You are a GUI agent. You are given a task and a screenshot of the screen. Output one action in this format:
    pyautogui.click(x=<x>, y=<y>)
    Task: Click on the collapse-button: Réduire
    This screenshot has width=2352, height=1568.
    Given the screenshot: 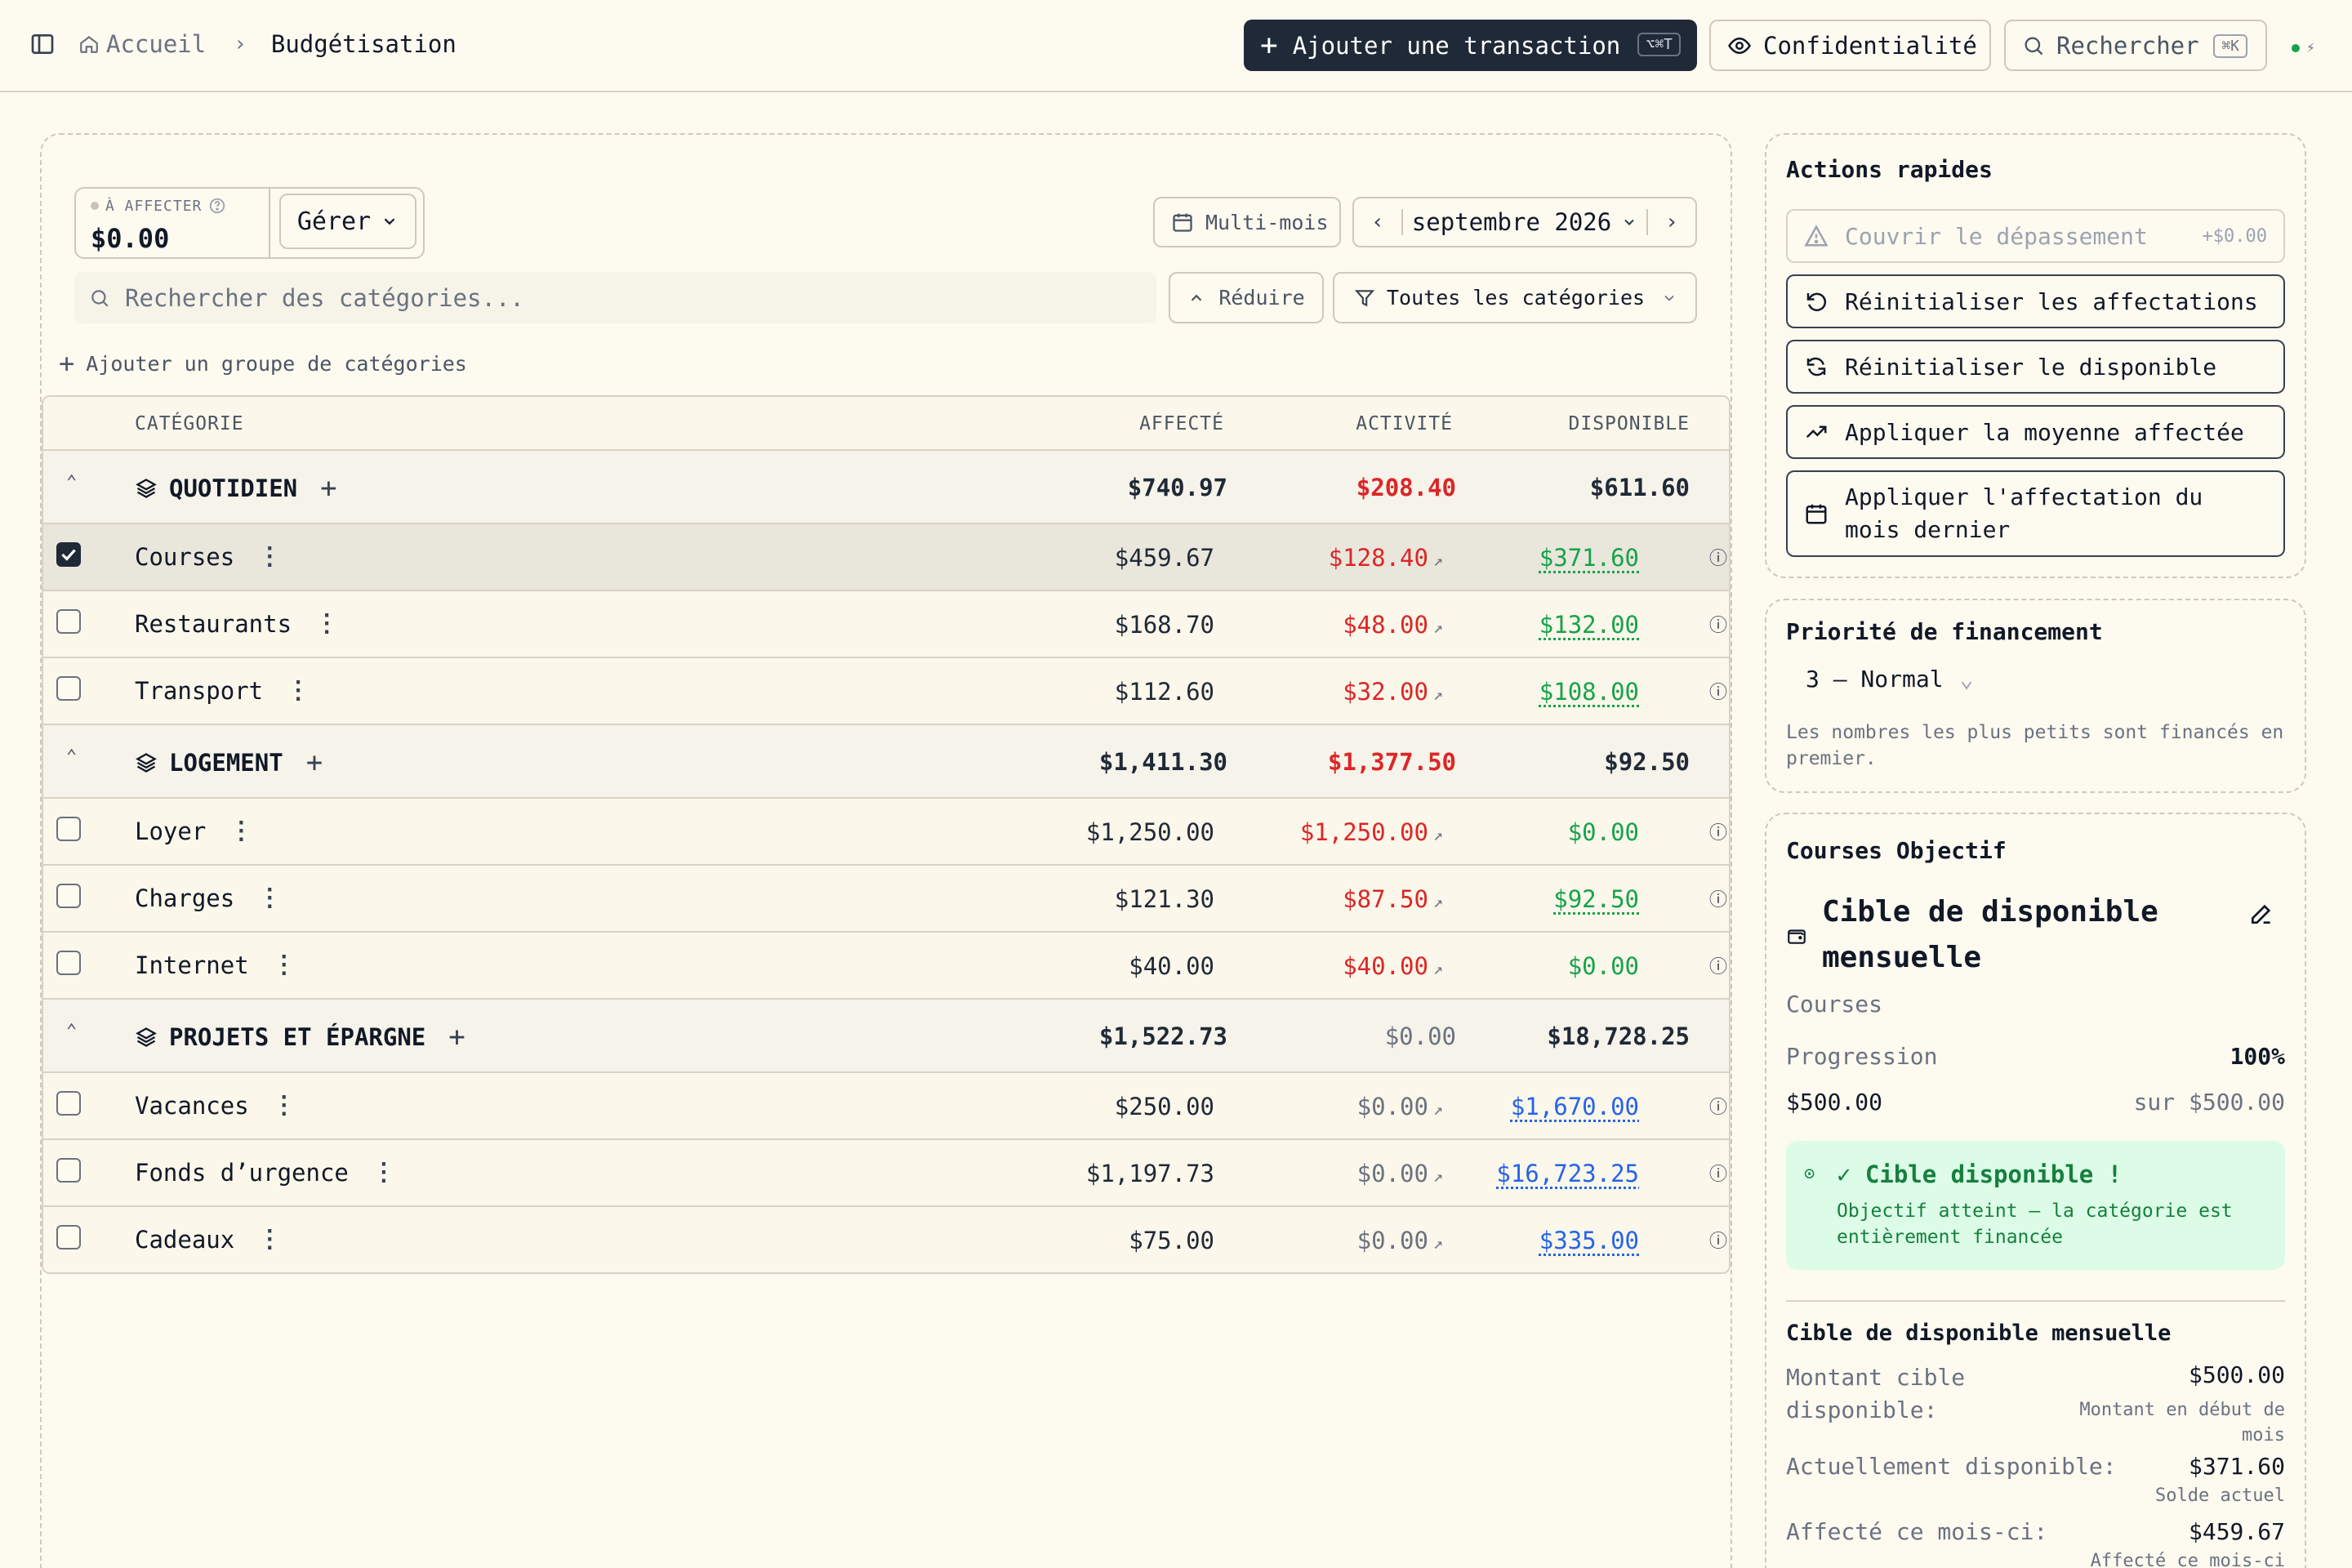 What is the action you would take?
    pyautogui.click(x=1246, y=297)
    